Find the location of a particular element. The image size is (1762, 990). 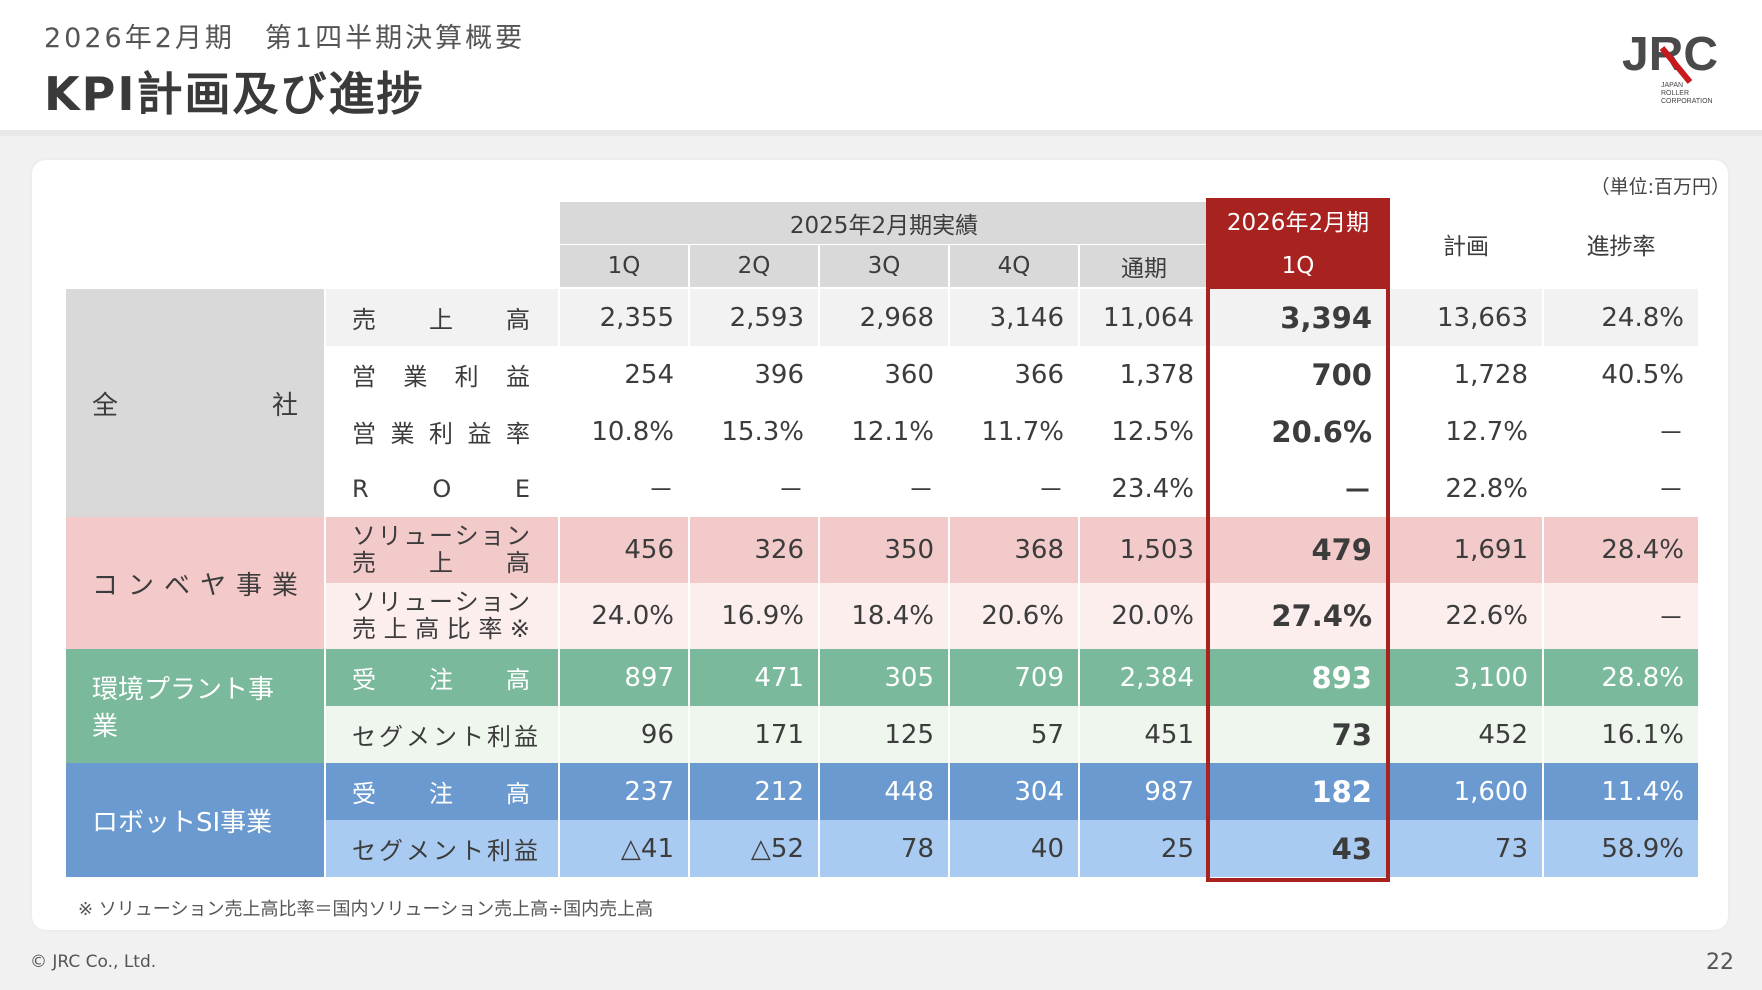

value-cell-2Q: 471 is located at coordinates (754, 677).